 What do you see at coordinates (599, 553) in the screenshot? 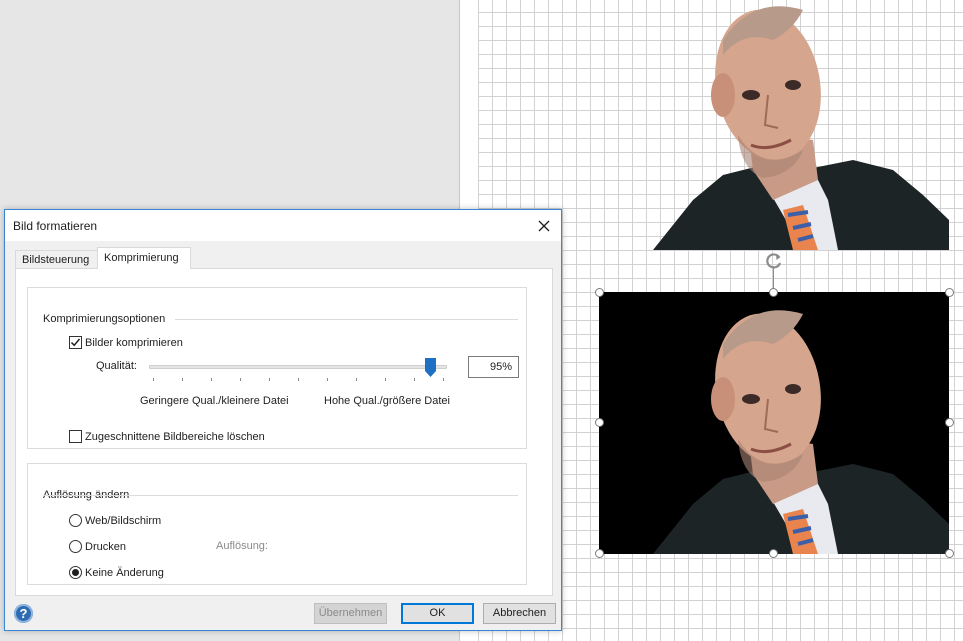
I see `resize-handle-bottom-left` at bounding box center [599, 553].